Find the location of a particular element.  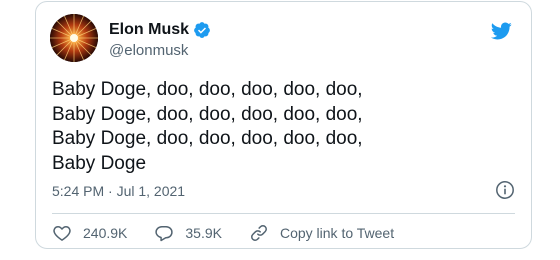

author-names: Elon Musk @elonmusk is located at coordinates (160, 39).